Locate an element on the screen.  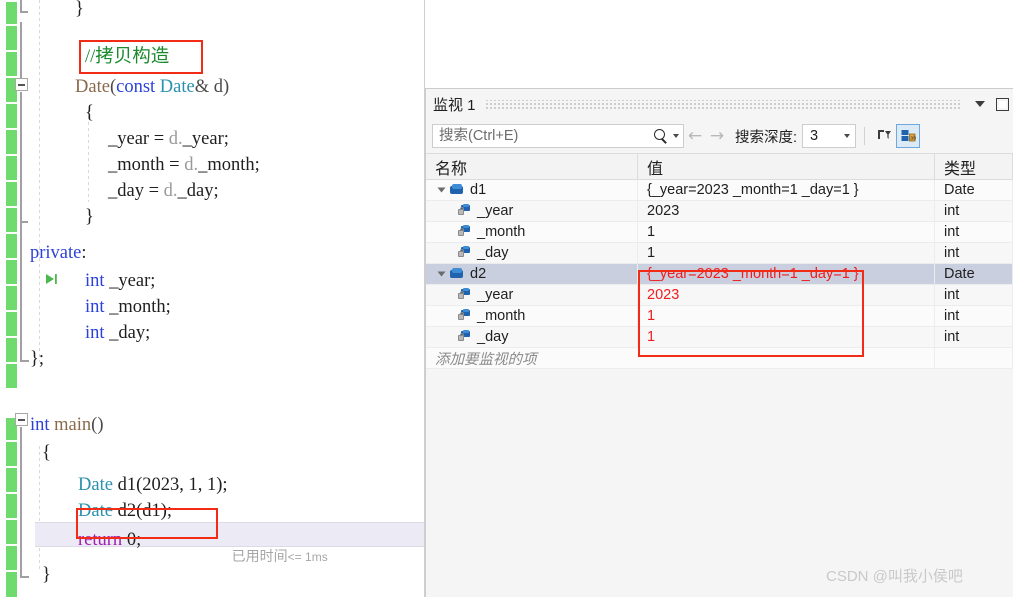
code-line: int _month; is located at coordinates (128, 307).